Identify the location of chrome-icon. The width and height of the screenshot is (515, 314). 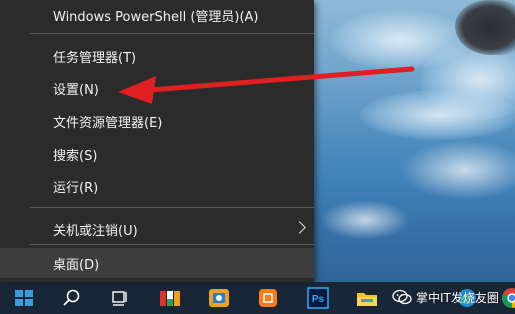
(507, 298).